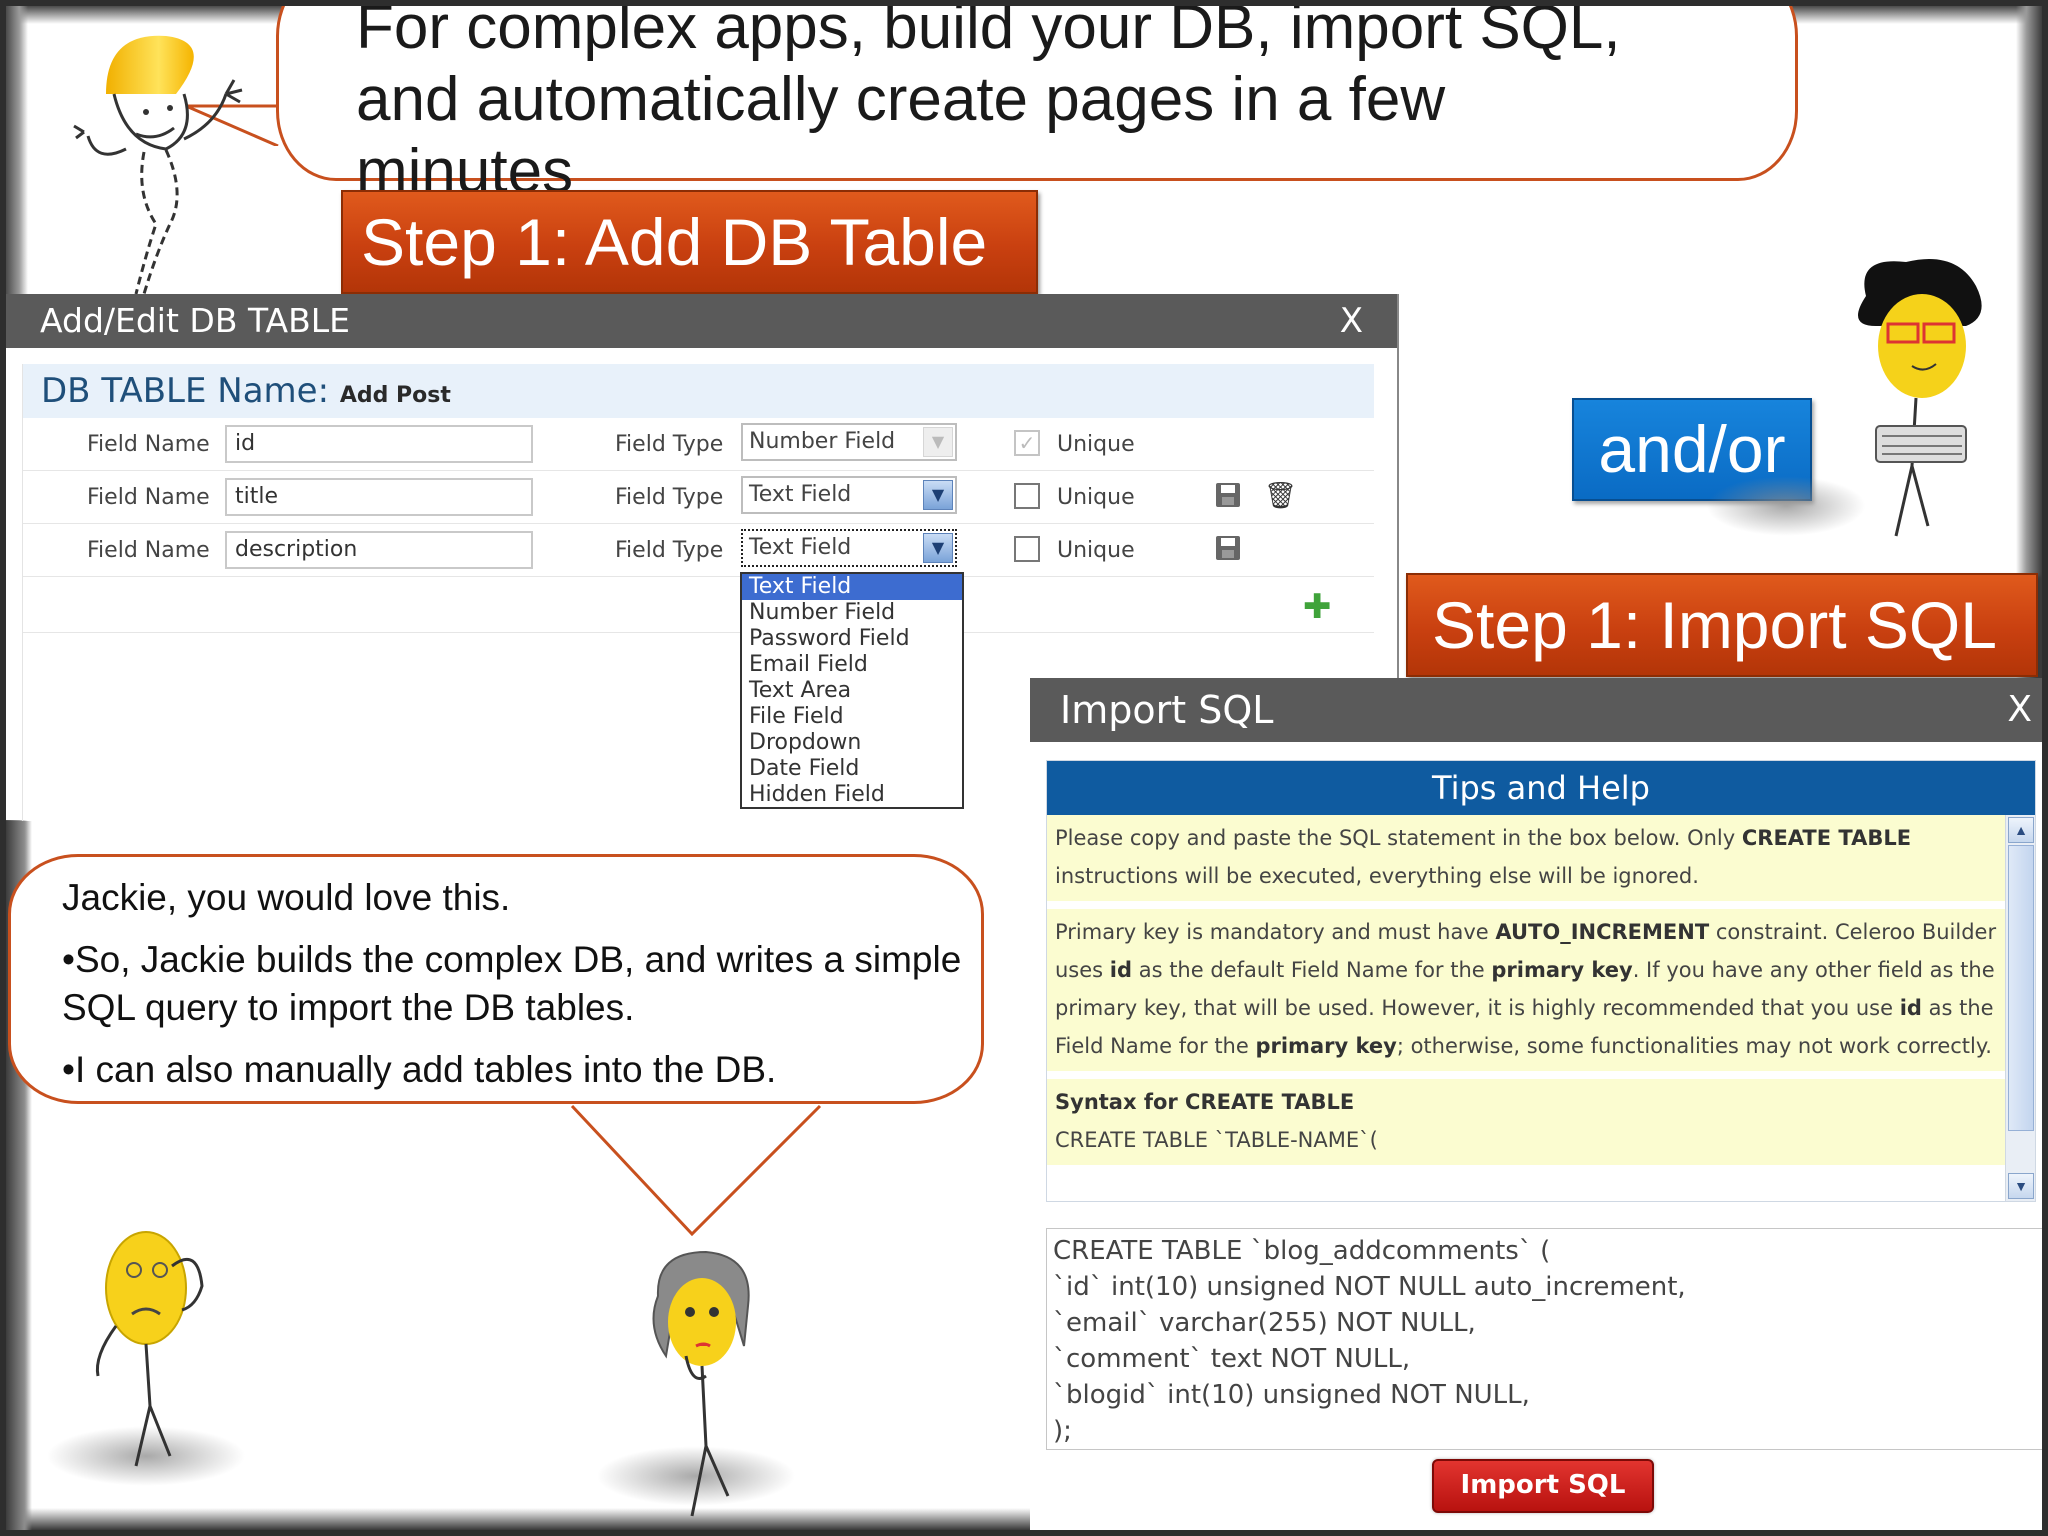 This screenshot has height=1536, width=2048. Describe the element at coordinates (1786, 506) in the screenshot. I see `character-shadow` at that location.